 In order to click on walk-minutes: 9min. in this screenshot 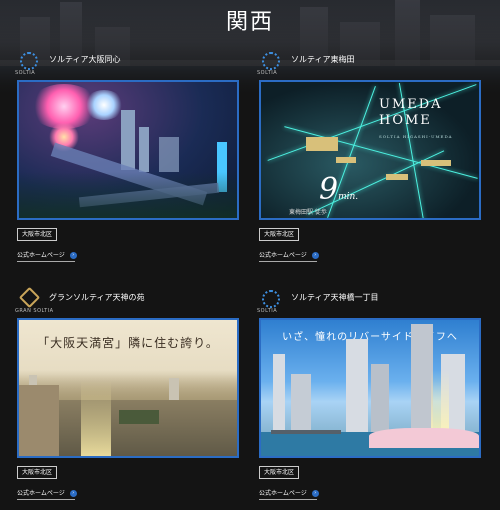, I will do `click(339, 189)`.